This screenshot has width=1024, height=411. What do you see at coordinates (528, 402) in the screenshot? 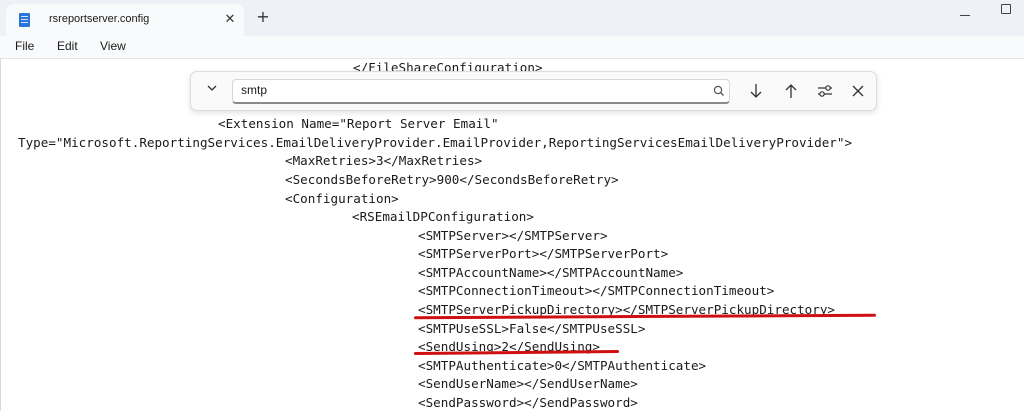
I see `code-line: <SendPassword></SendPassword>` at bounding box center [528, 402].